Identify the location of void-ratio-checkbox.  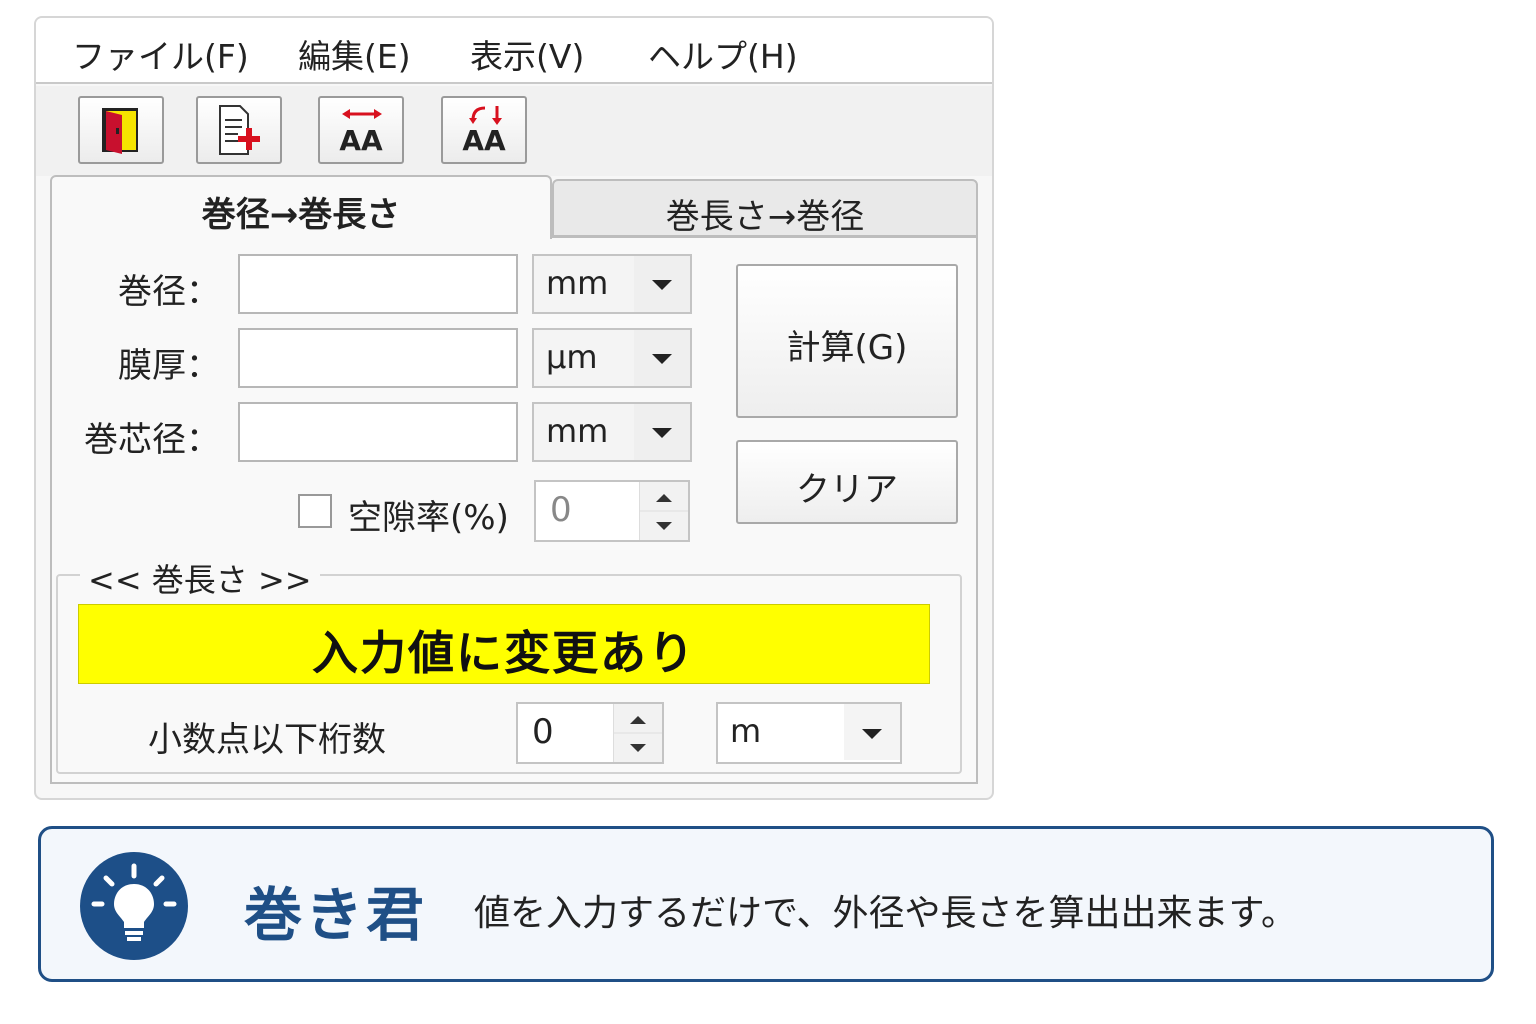
(315, 511).